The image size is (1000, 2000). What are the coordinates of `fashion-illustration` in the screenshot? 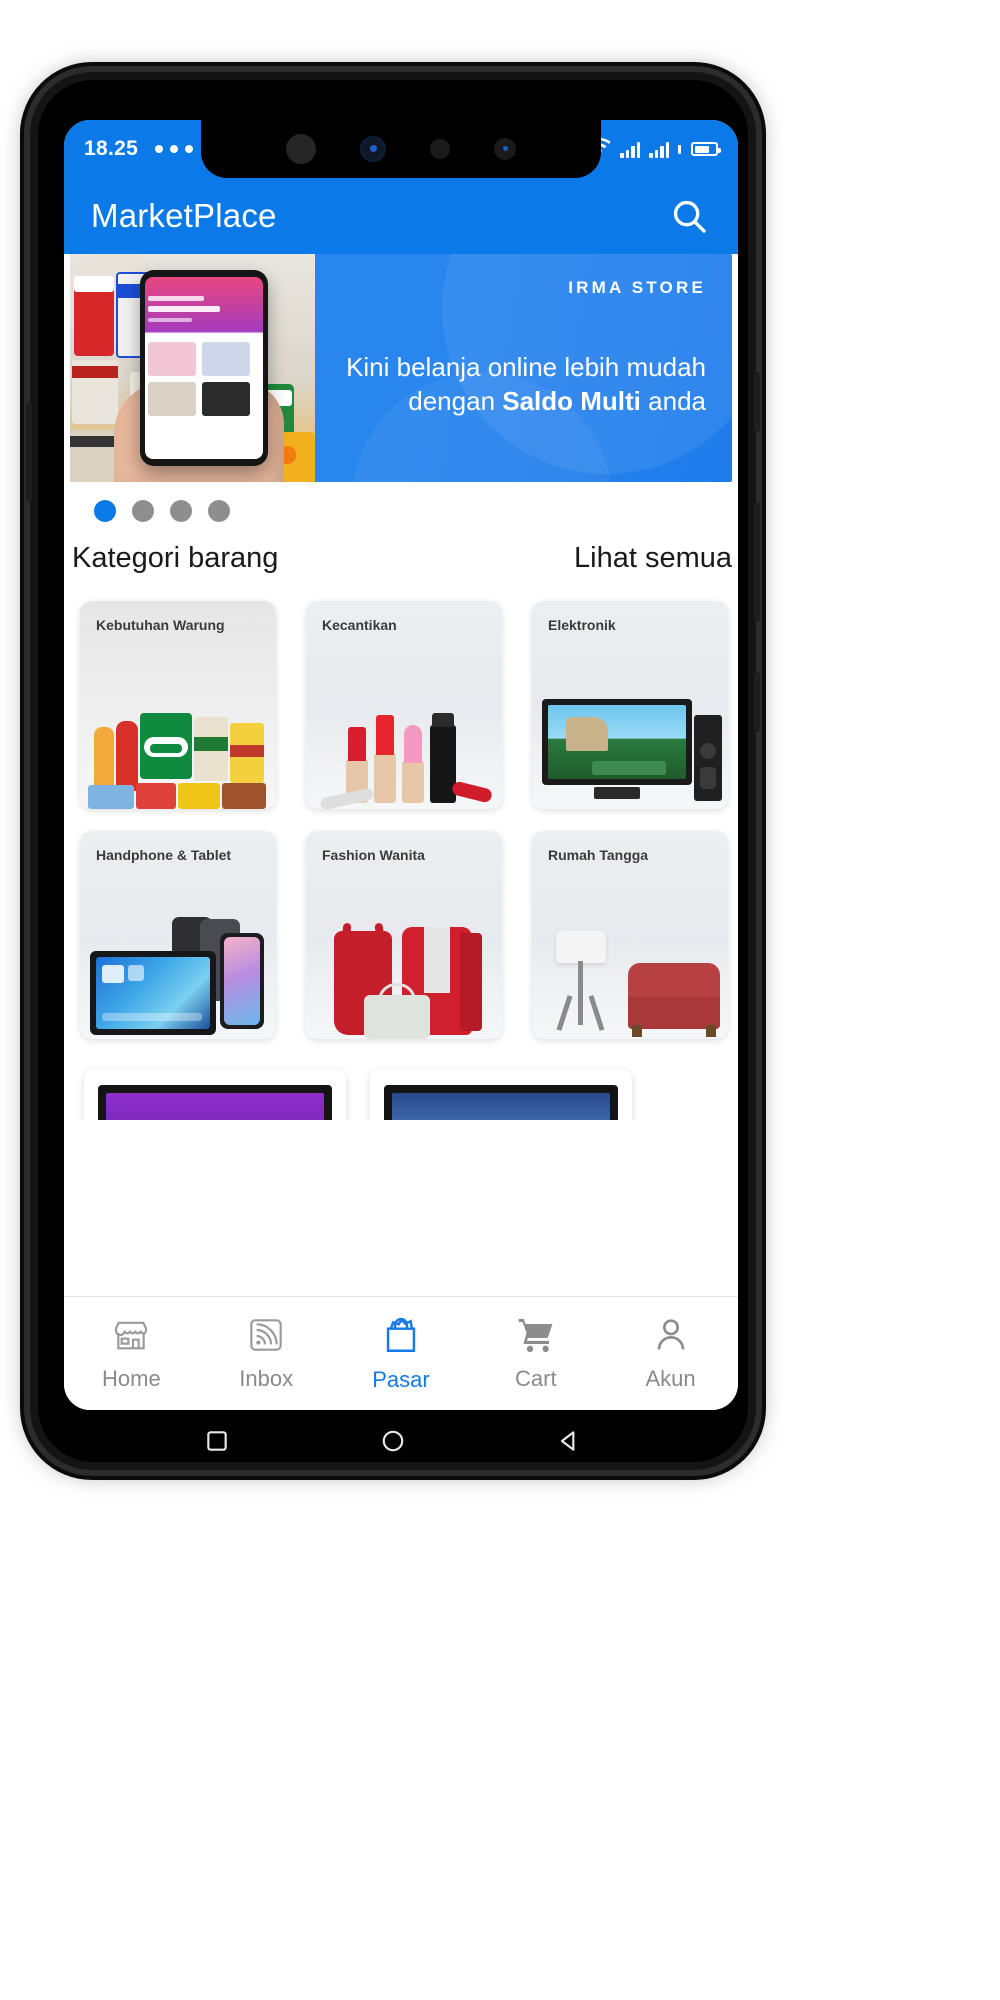 It's located at (404, 964).